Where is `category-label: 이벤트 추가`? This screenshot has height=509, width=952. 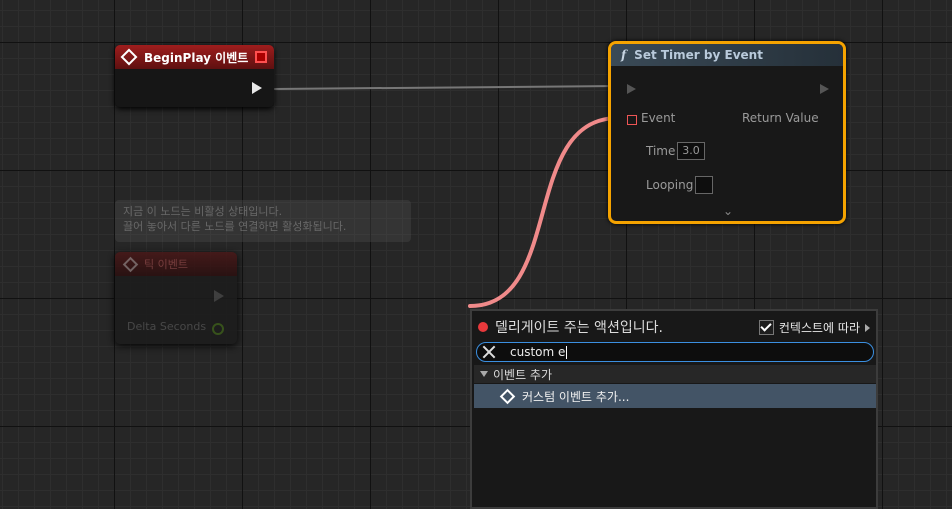
category-label: 이벤트 추가 is located at coordinates (523, 374).